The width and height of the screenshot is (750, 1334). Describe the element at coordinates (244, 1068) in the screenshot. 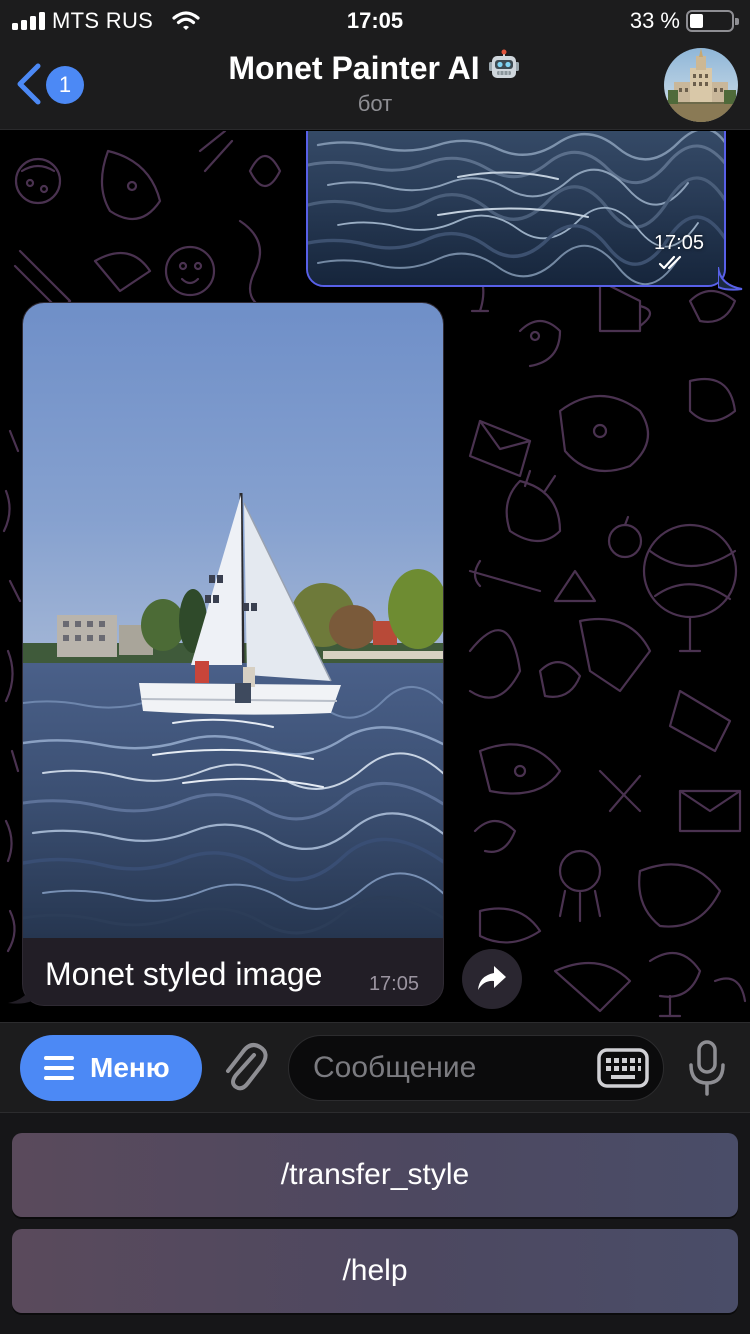

I see `paperclip-icon` at that location.